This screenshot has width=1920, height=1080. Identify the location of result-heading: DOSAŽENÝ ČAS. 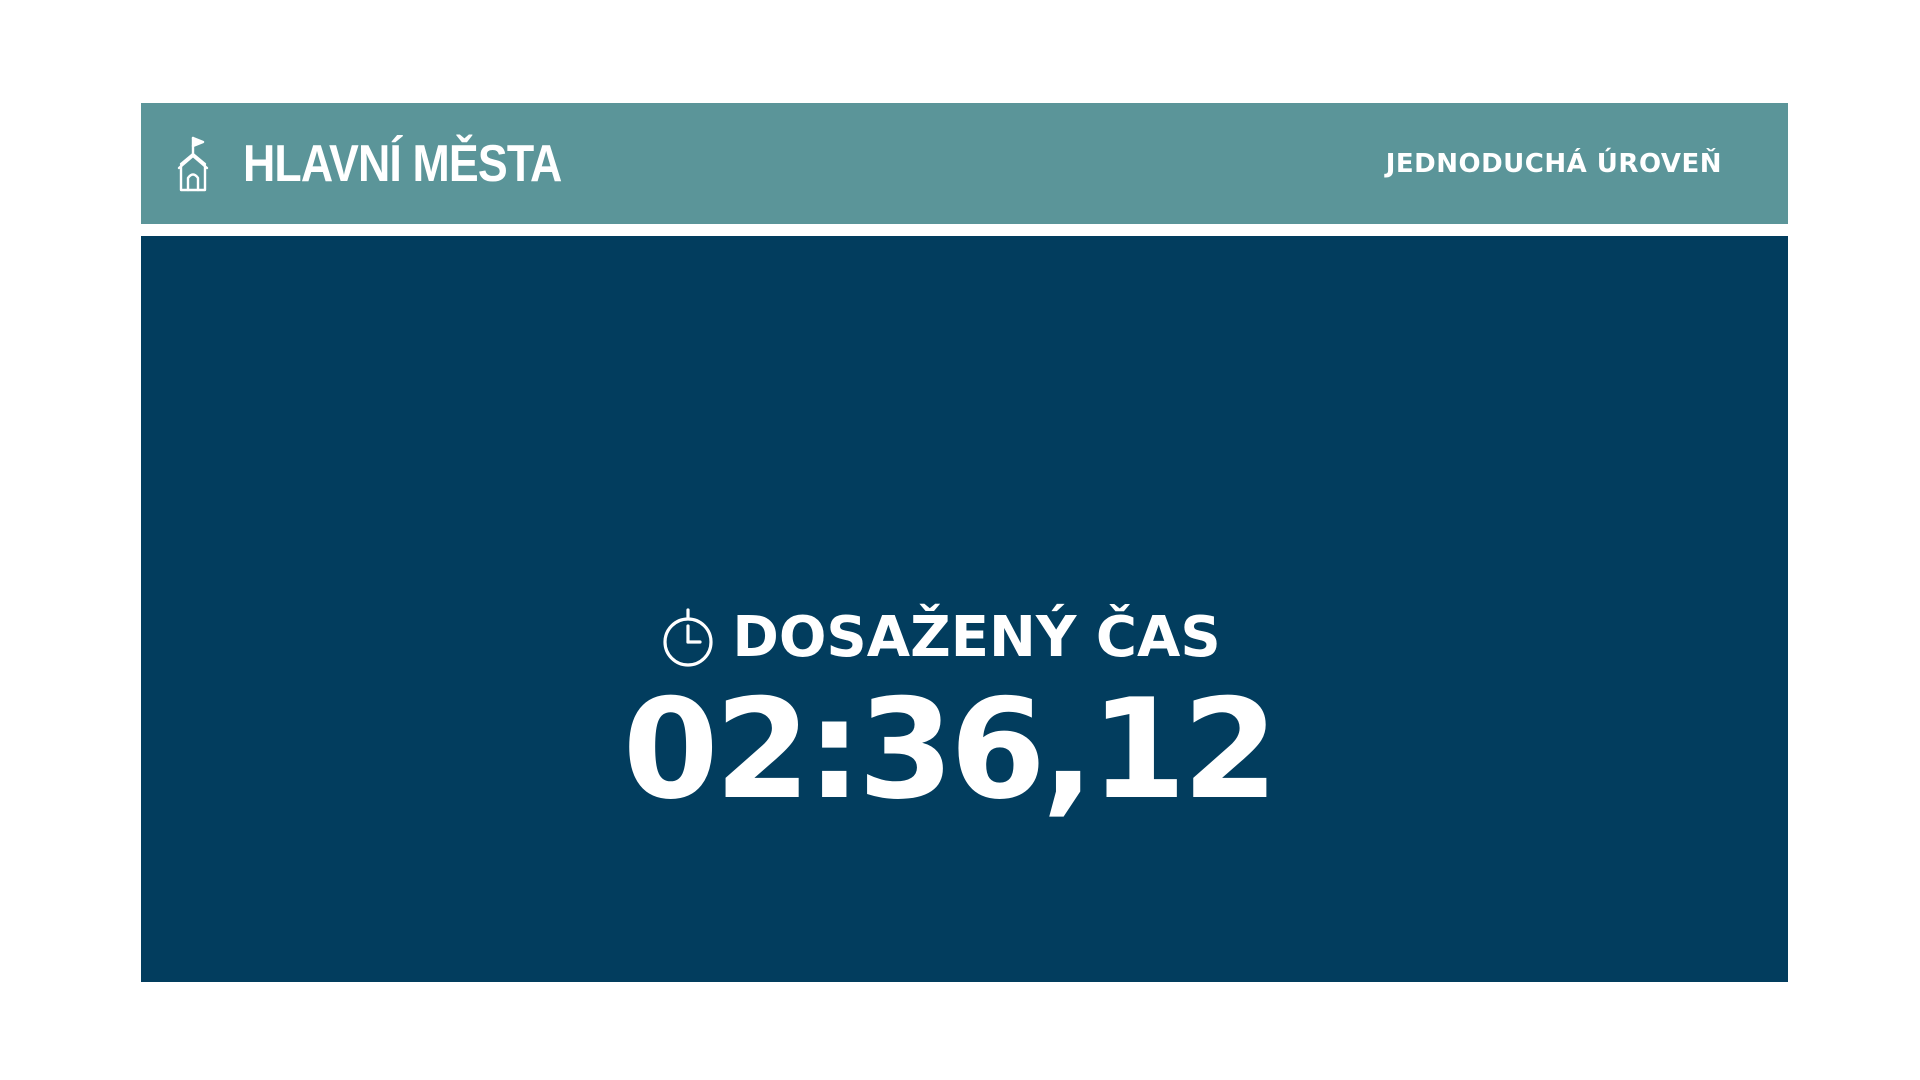
(964, 637).